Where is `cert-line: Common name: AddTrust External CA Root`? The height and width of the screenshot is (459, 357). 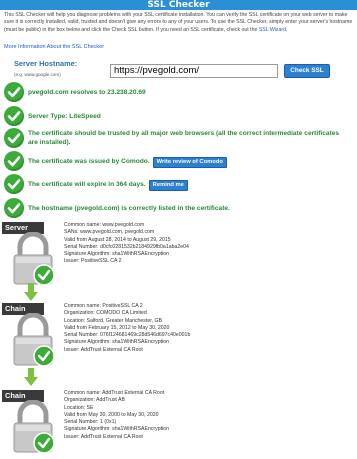 cert-line: Common name: AddTrust External CA Root is located at coordinates (114, 393).